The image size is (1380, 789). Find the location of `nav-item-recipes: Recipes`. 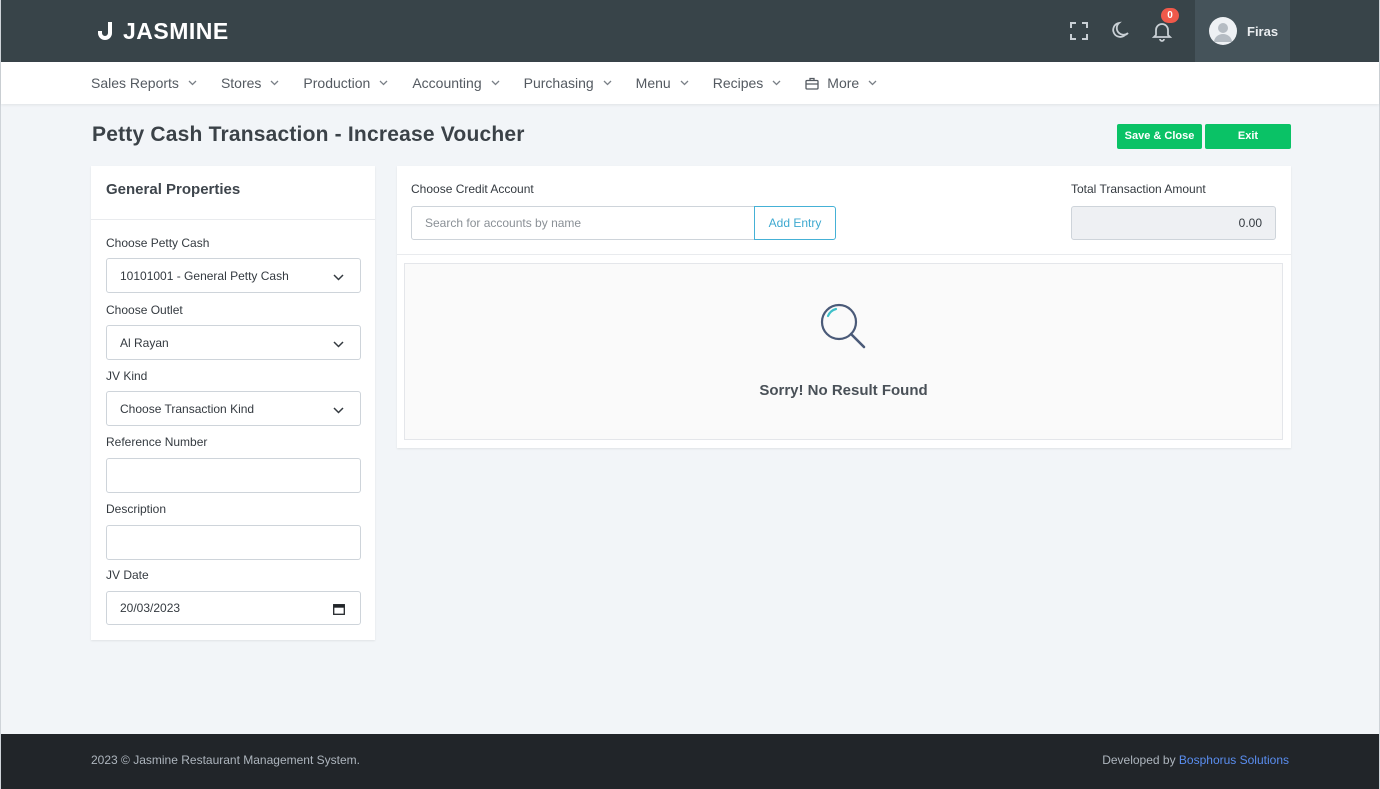

nav-item-recipes: Recipes is located at coordinates (747, 83).